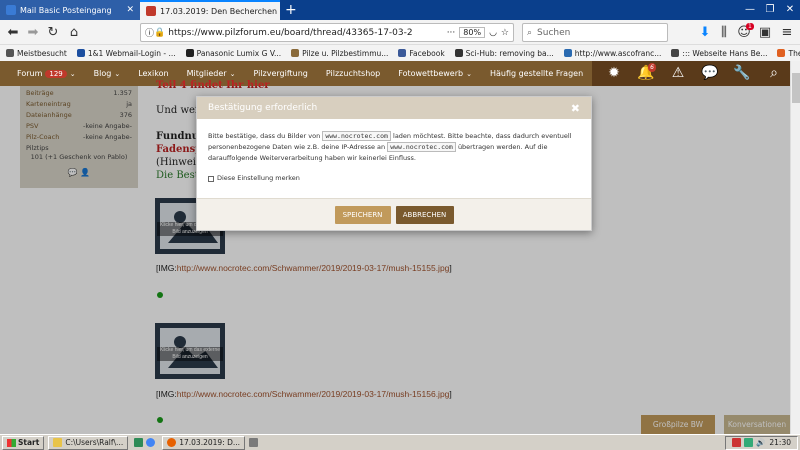 The height and width of the screenshot is (450, 800). I want to click on alerts-badge: 6, so click(652, 67).